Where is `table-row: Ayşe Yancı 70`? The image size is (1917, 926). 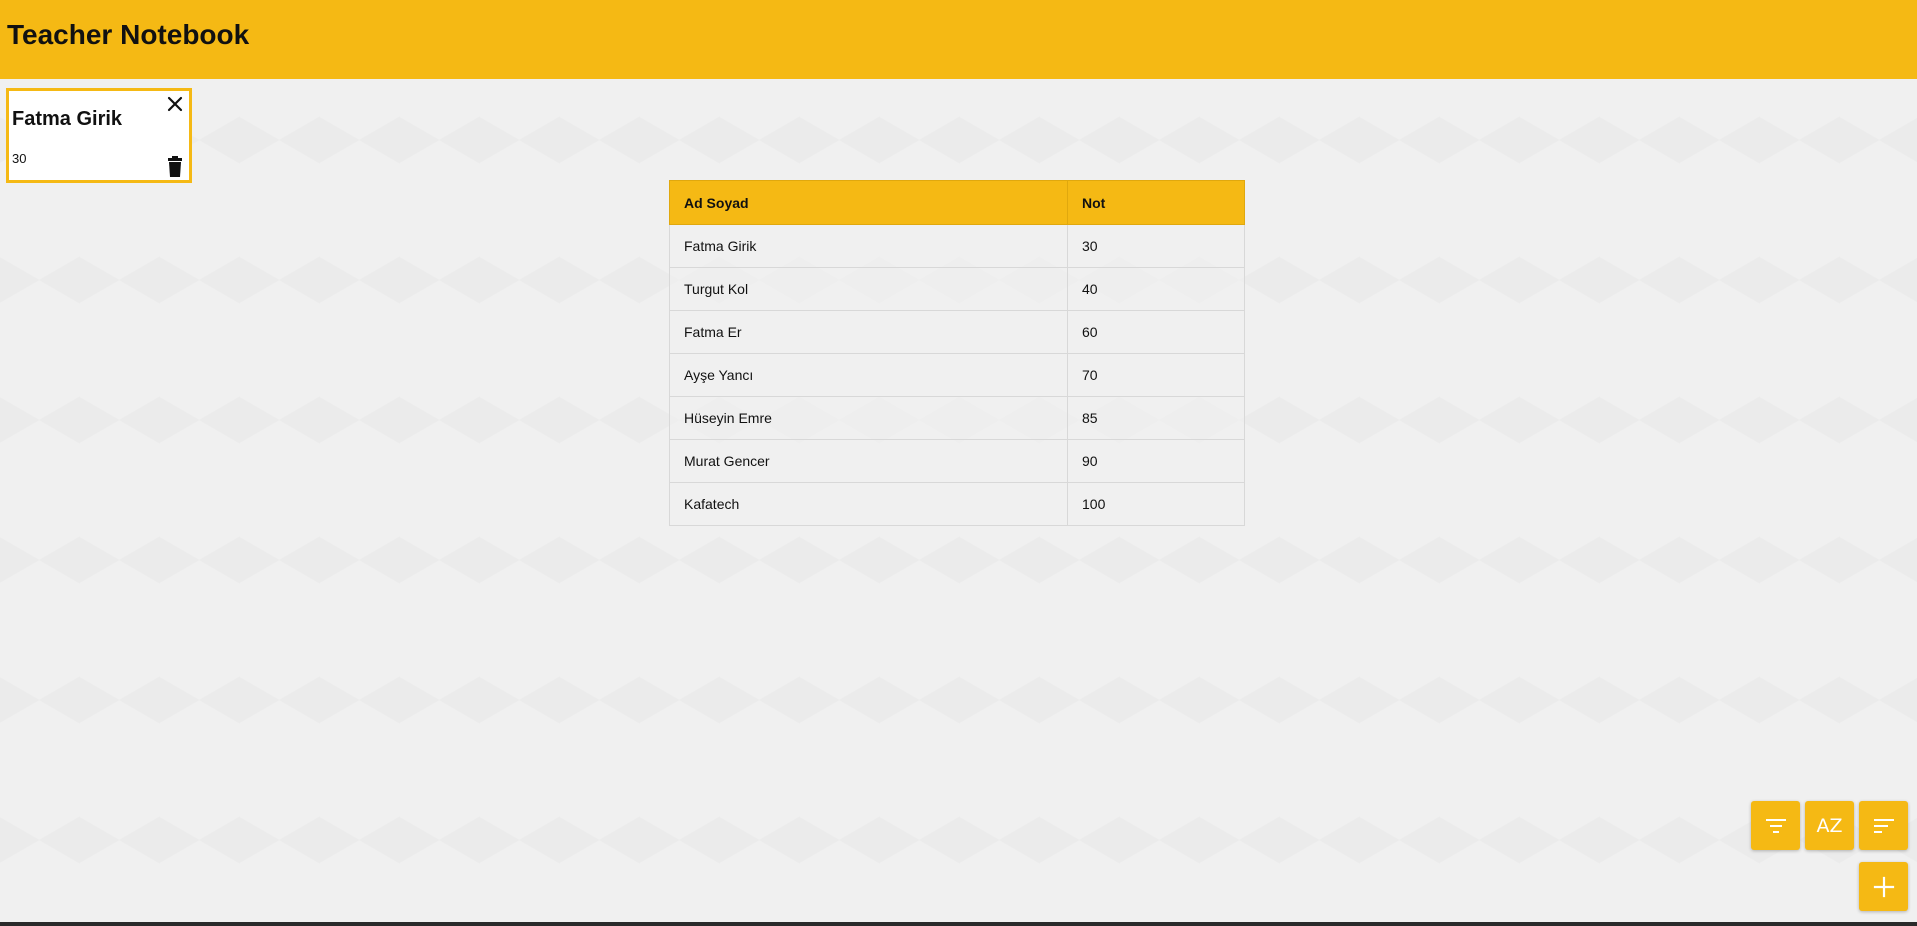 table-row: Ayşe Yancı 70 is located at coordinates (957, 375).